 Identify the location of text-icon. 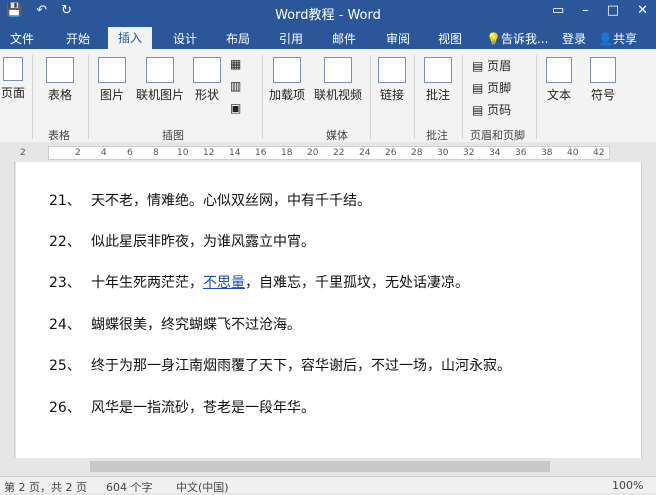
(559, 70).